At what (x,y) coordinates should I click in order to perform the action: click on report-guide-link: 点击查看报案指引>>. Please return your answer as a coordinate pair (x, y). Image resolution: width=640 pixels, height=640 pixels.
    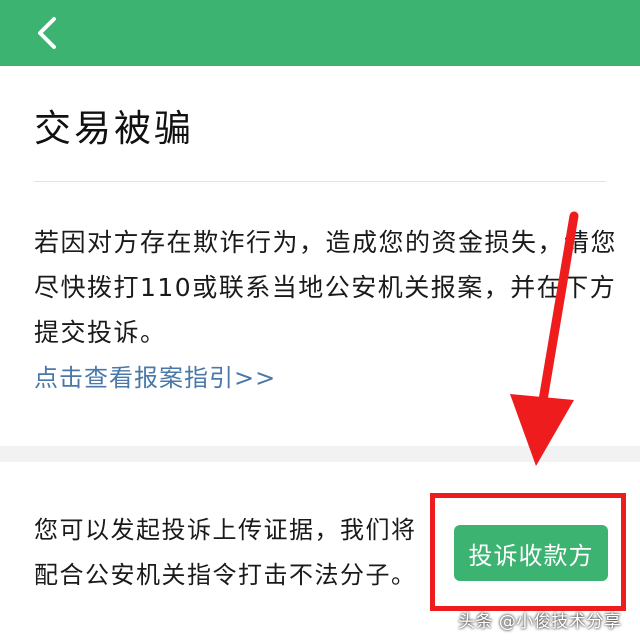
    Looking at the image, I should click on (155, 375).